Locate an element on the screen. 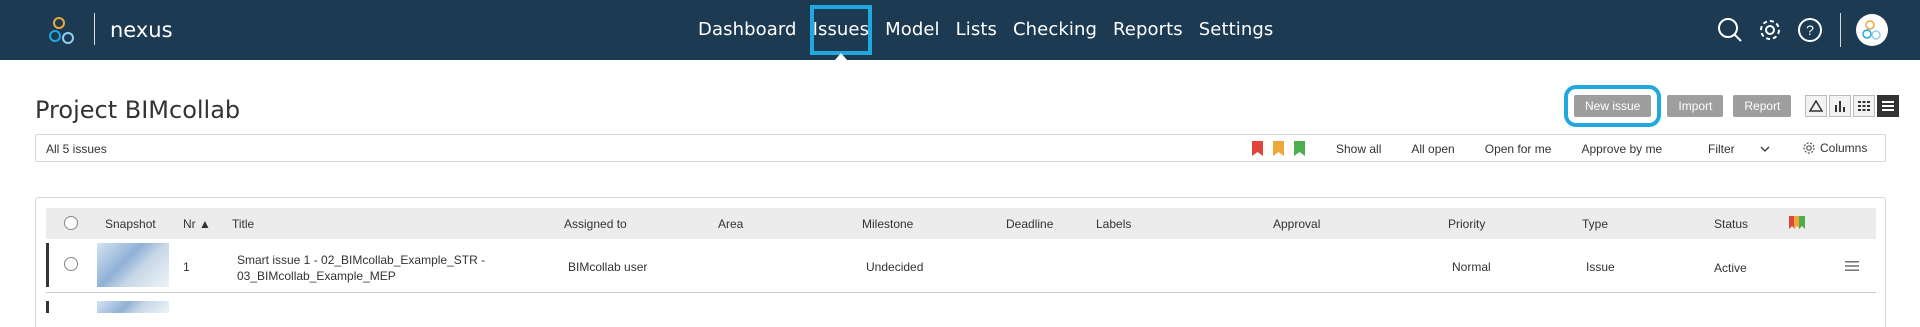  brand-name: nexus is located at coordinates (141, 30).